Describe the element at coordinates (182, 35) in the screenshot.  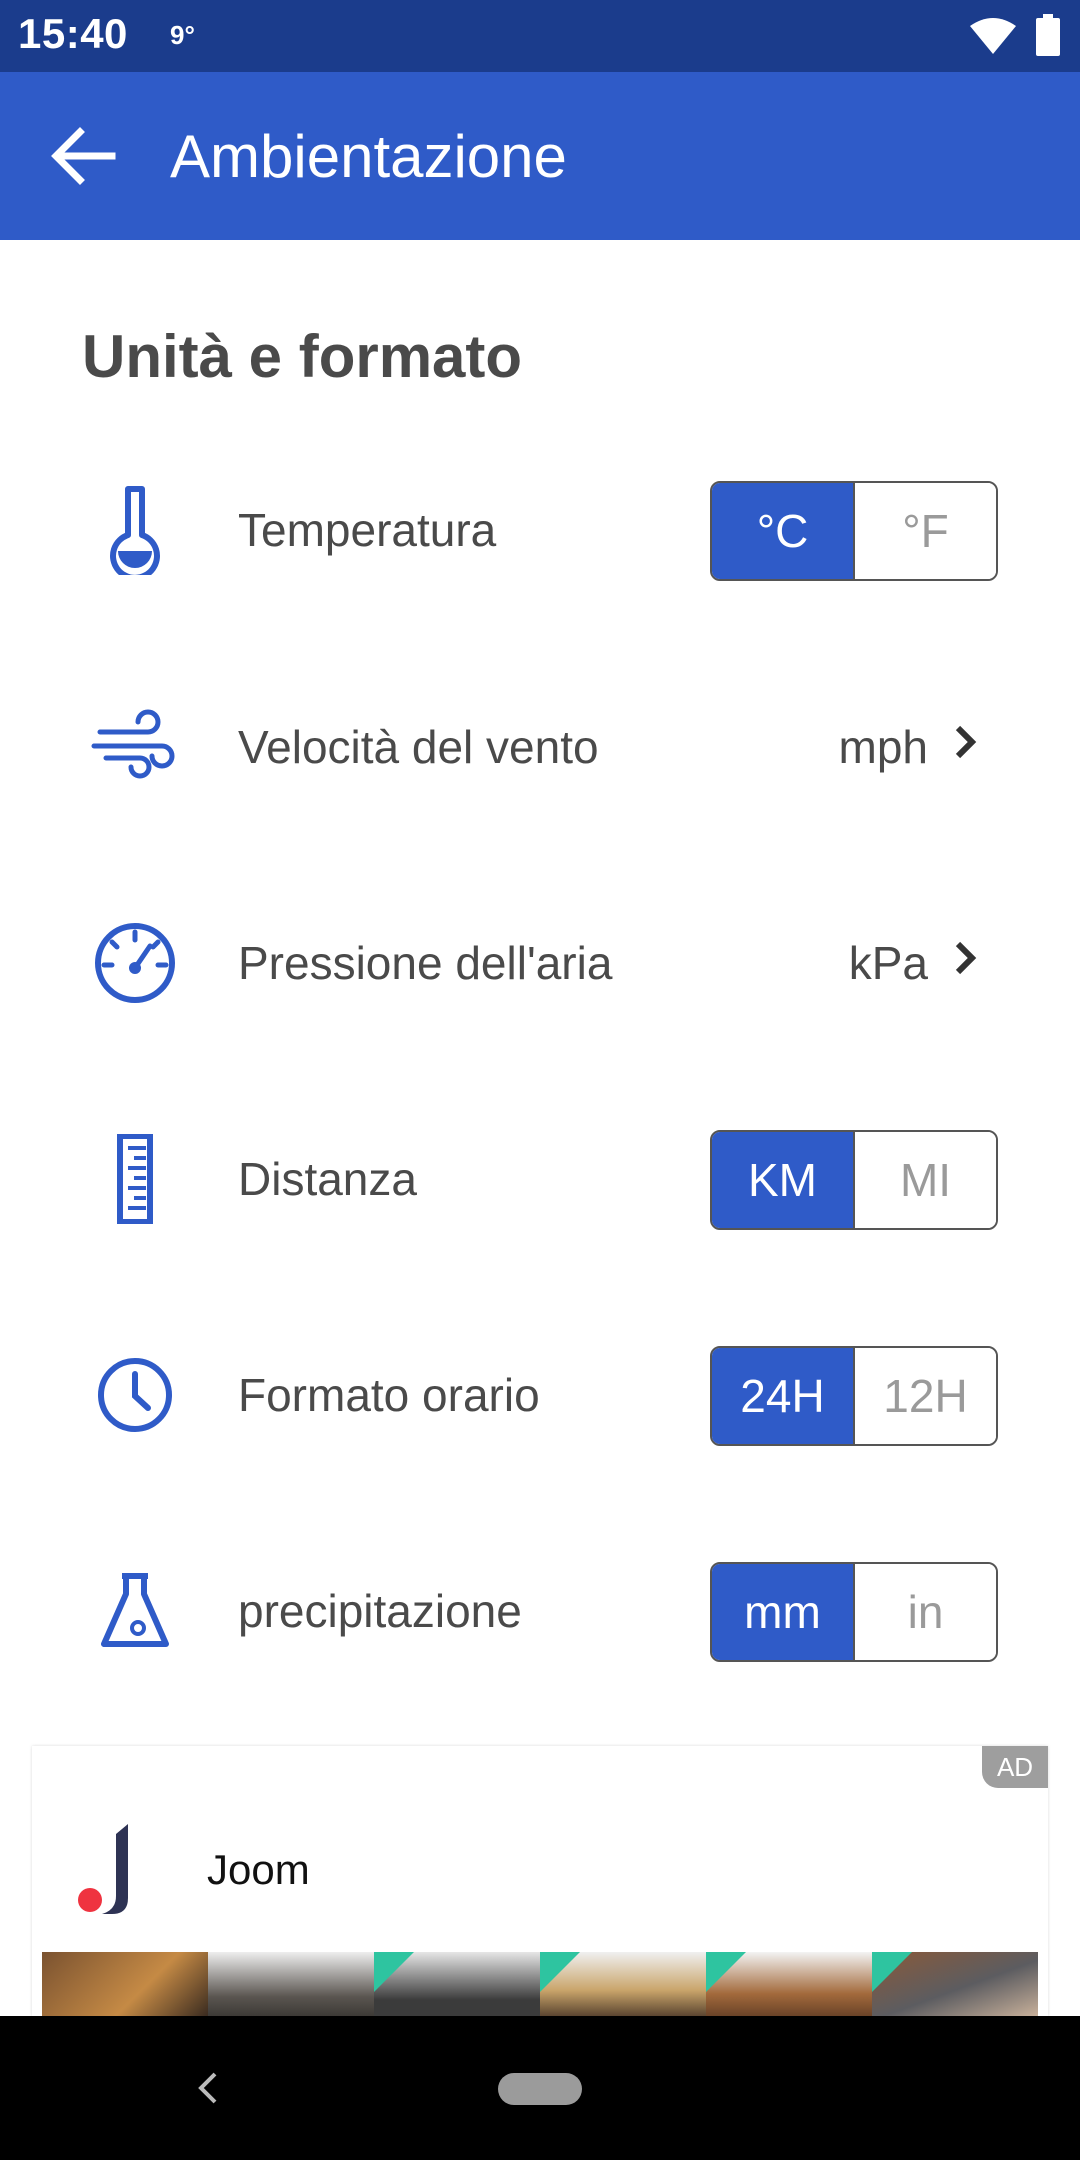
I see `status-temperature: 9°` at that location.